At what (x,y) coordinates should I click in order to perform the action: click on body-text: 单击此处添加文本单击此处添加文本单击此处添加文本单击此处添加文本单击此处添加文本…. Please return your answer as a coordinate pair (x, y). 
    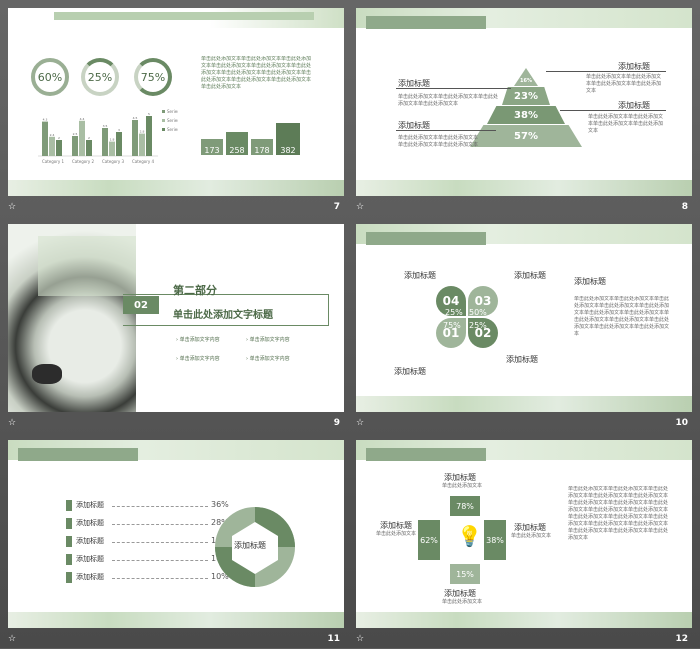
    Looking at the image, I should click on (256, 73).